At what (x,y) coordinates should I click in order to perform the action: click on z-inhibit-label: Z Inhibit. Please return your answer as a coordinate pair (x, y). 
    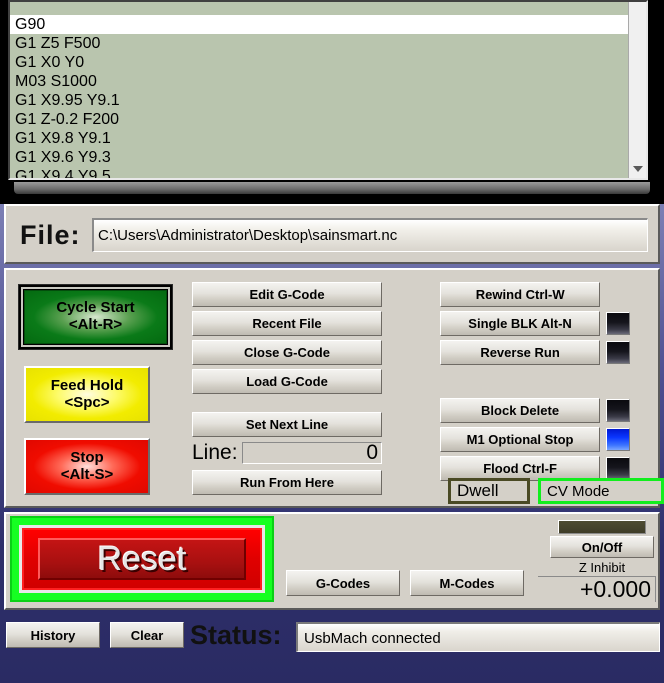
    Looking at the image, I should click on (602, 567).